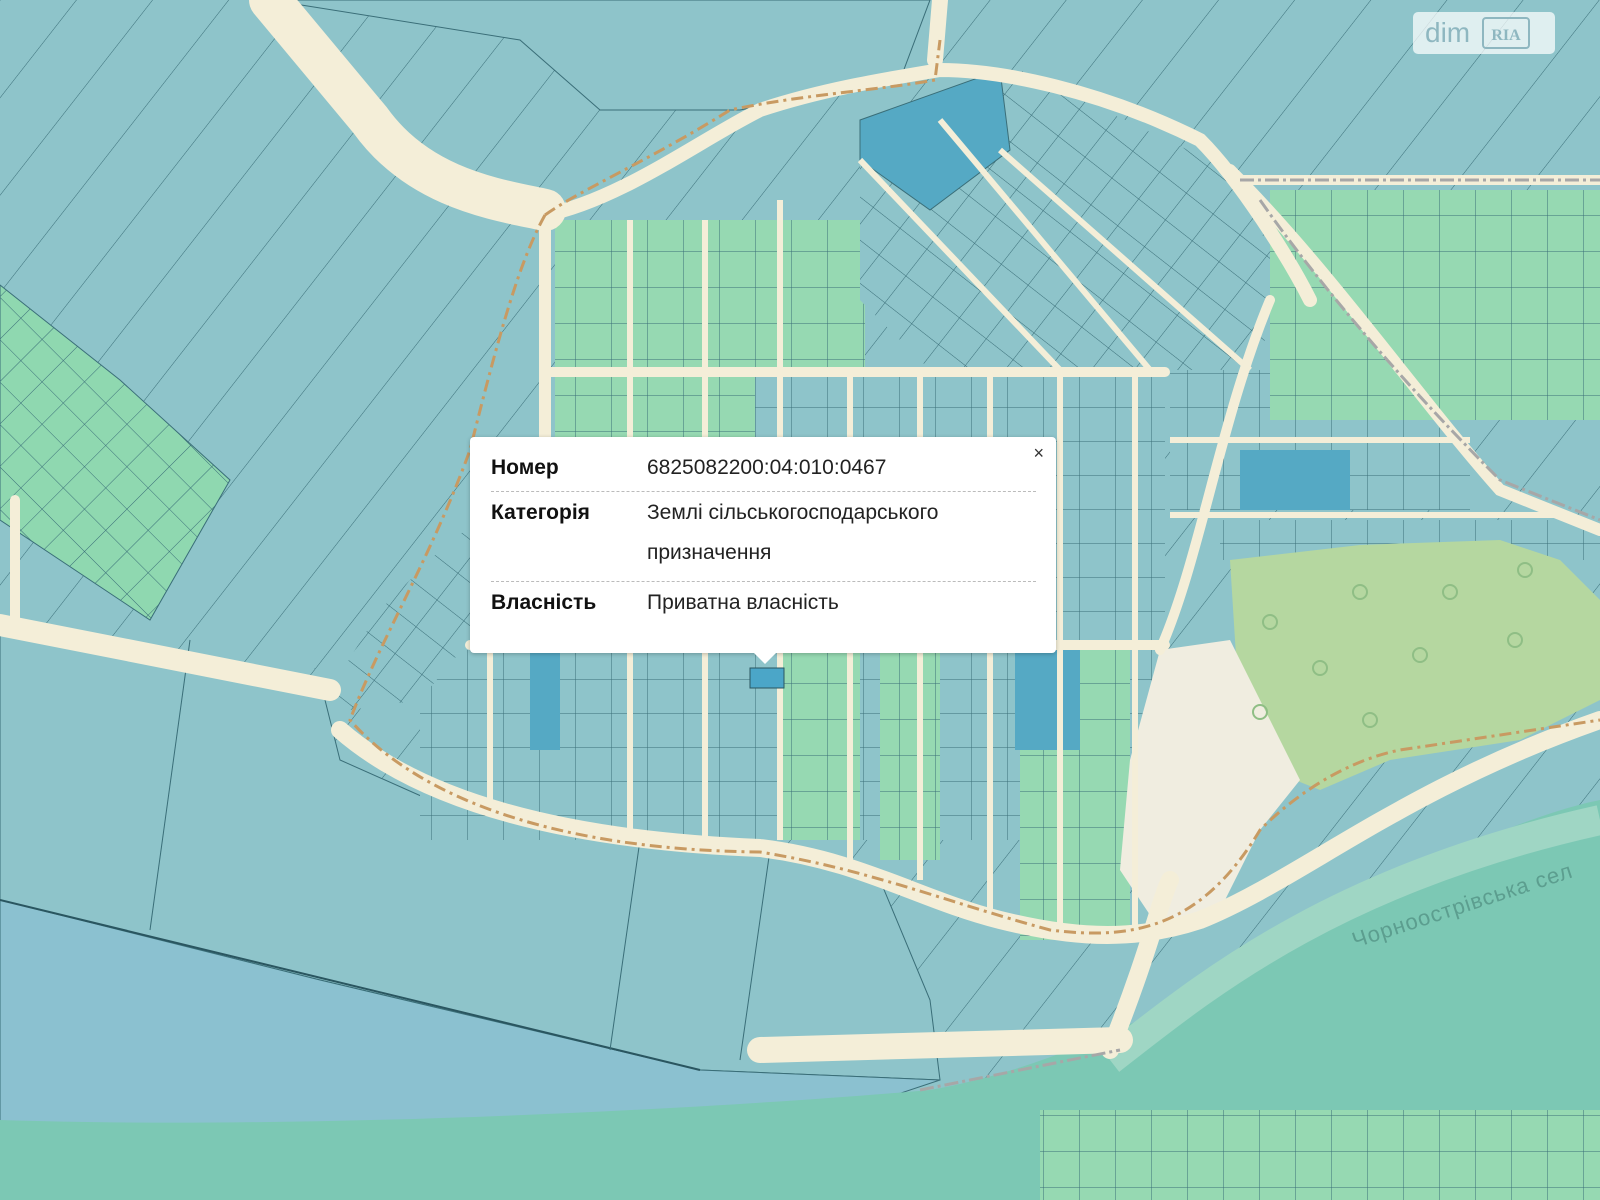  What do you see at coordinates (1038, 453) in the screenshot?
I see `close-icon: ×` at bounding box center [1038, 453].